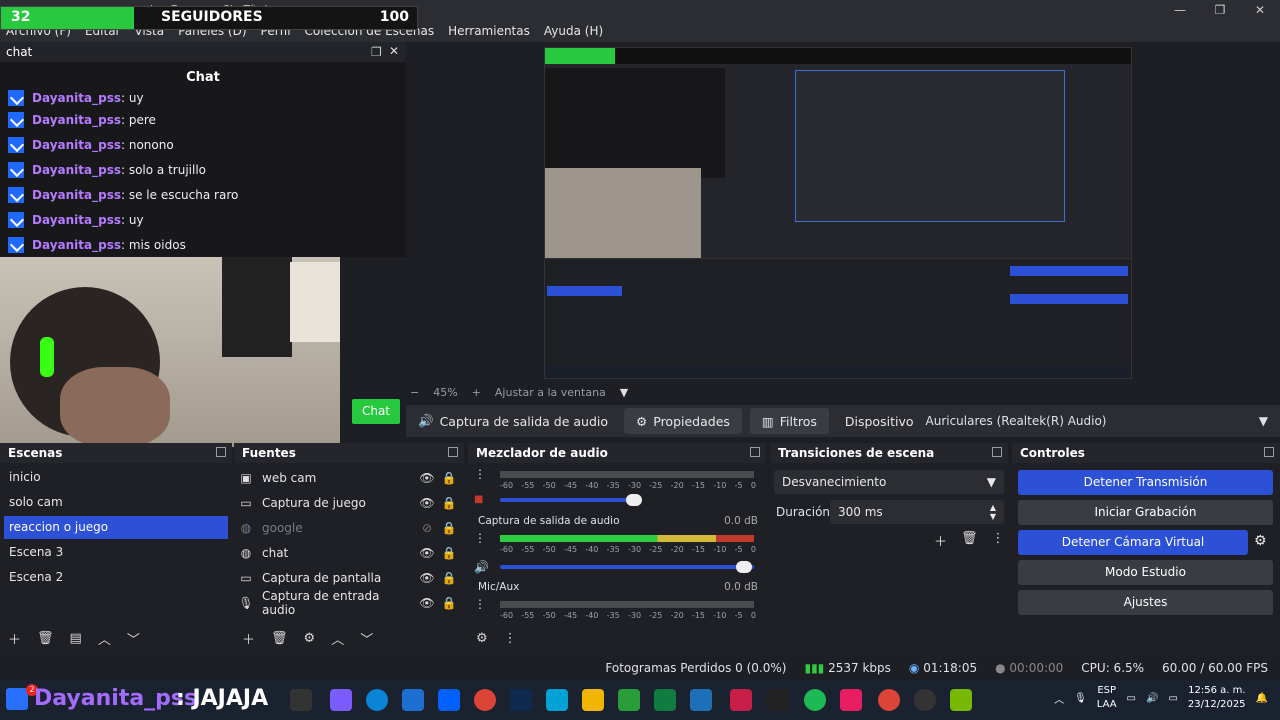 This screenshot has height=720, width=1280. I want to click on close-icon: ✕, so click(394, 51).